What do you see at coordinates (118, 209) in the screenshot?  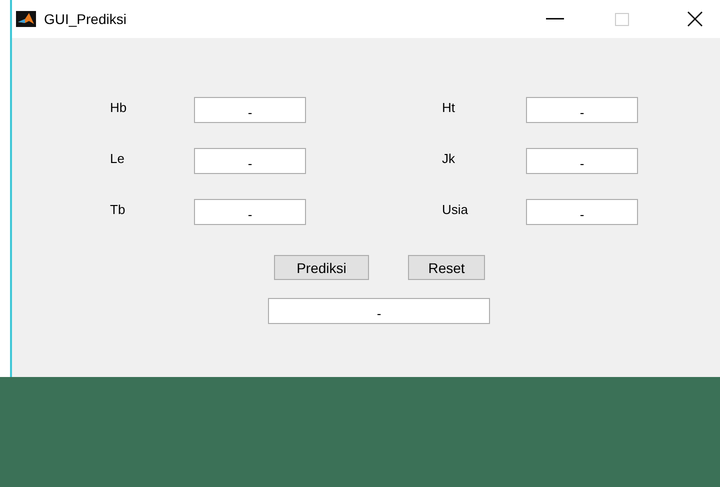 I see `field-label: Tb` at bounding box center [118, 209].